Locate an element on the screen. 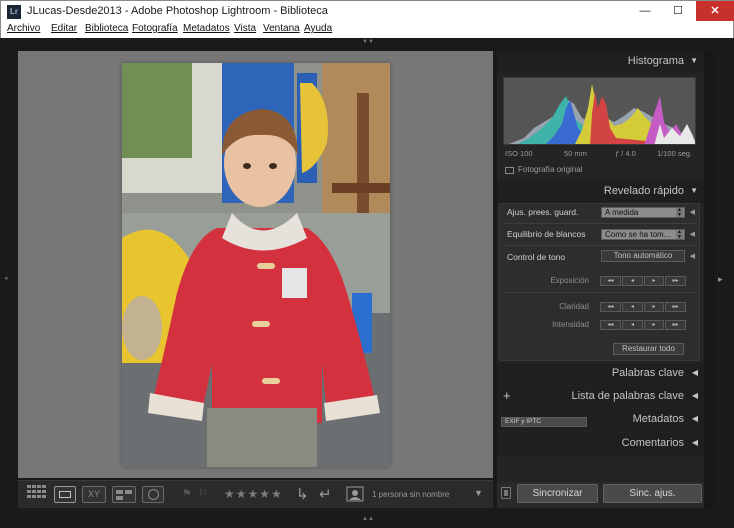 This screenshot has height=528, width=734. saved-preset-label: Ajus. prees. guard. is located at coordinates (543, 212).